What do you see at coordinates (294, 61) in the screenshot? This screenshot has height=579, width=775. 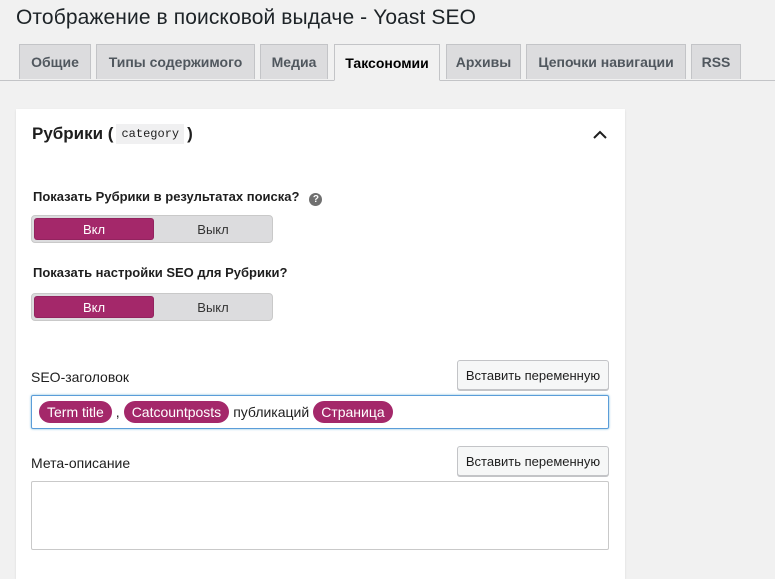 I see `tab-media: Медиа` at bounding box center [294, 61].